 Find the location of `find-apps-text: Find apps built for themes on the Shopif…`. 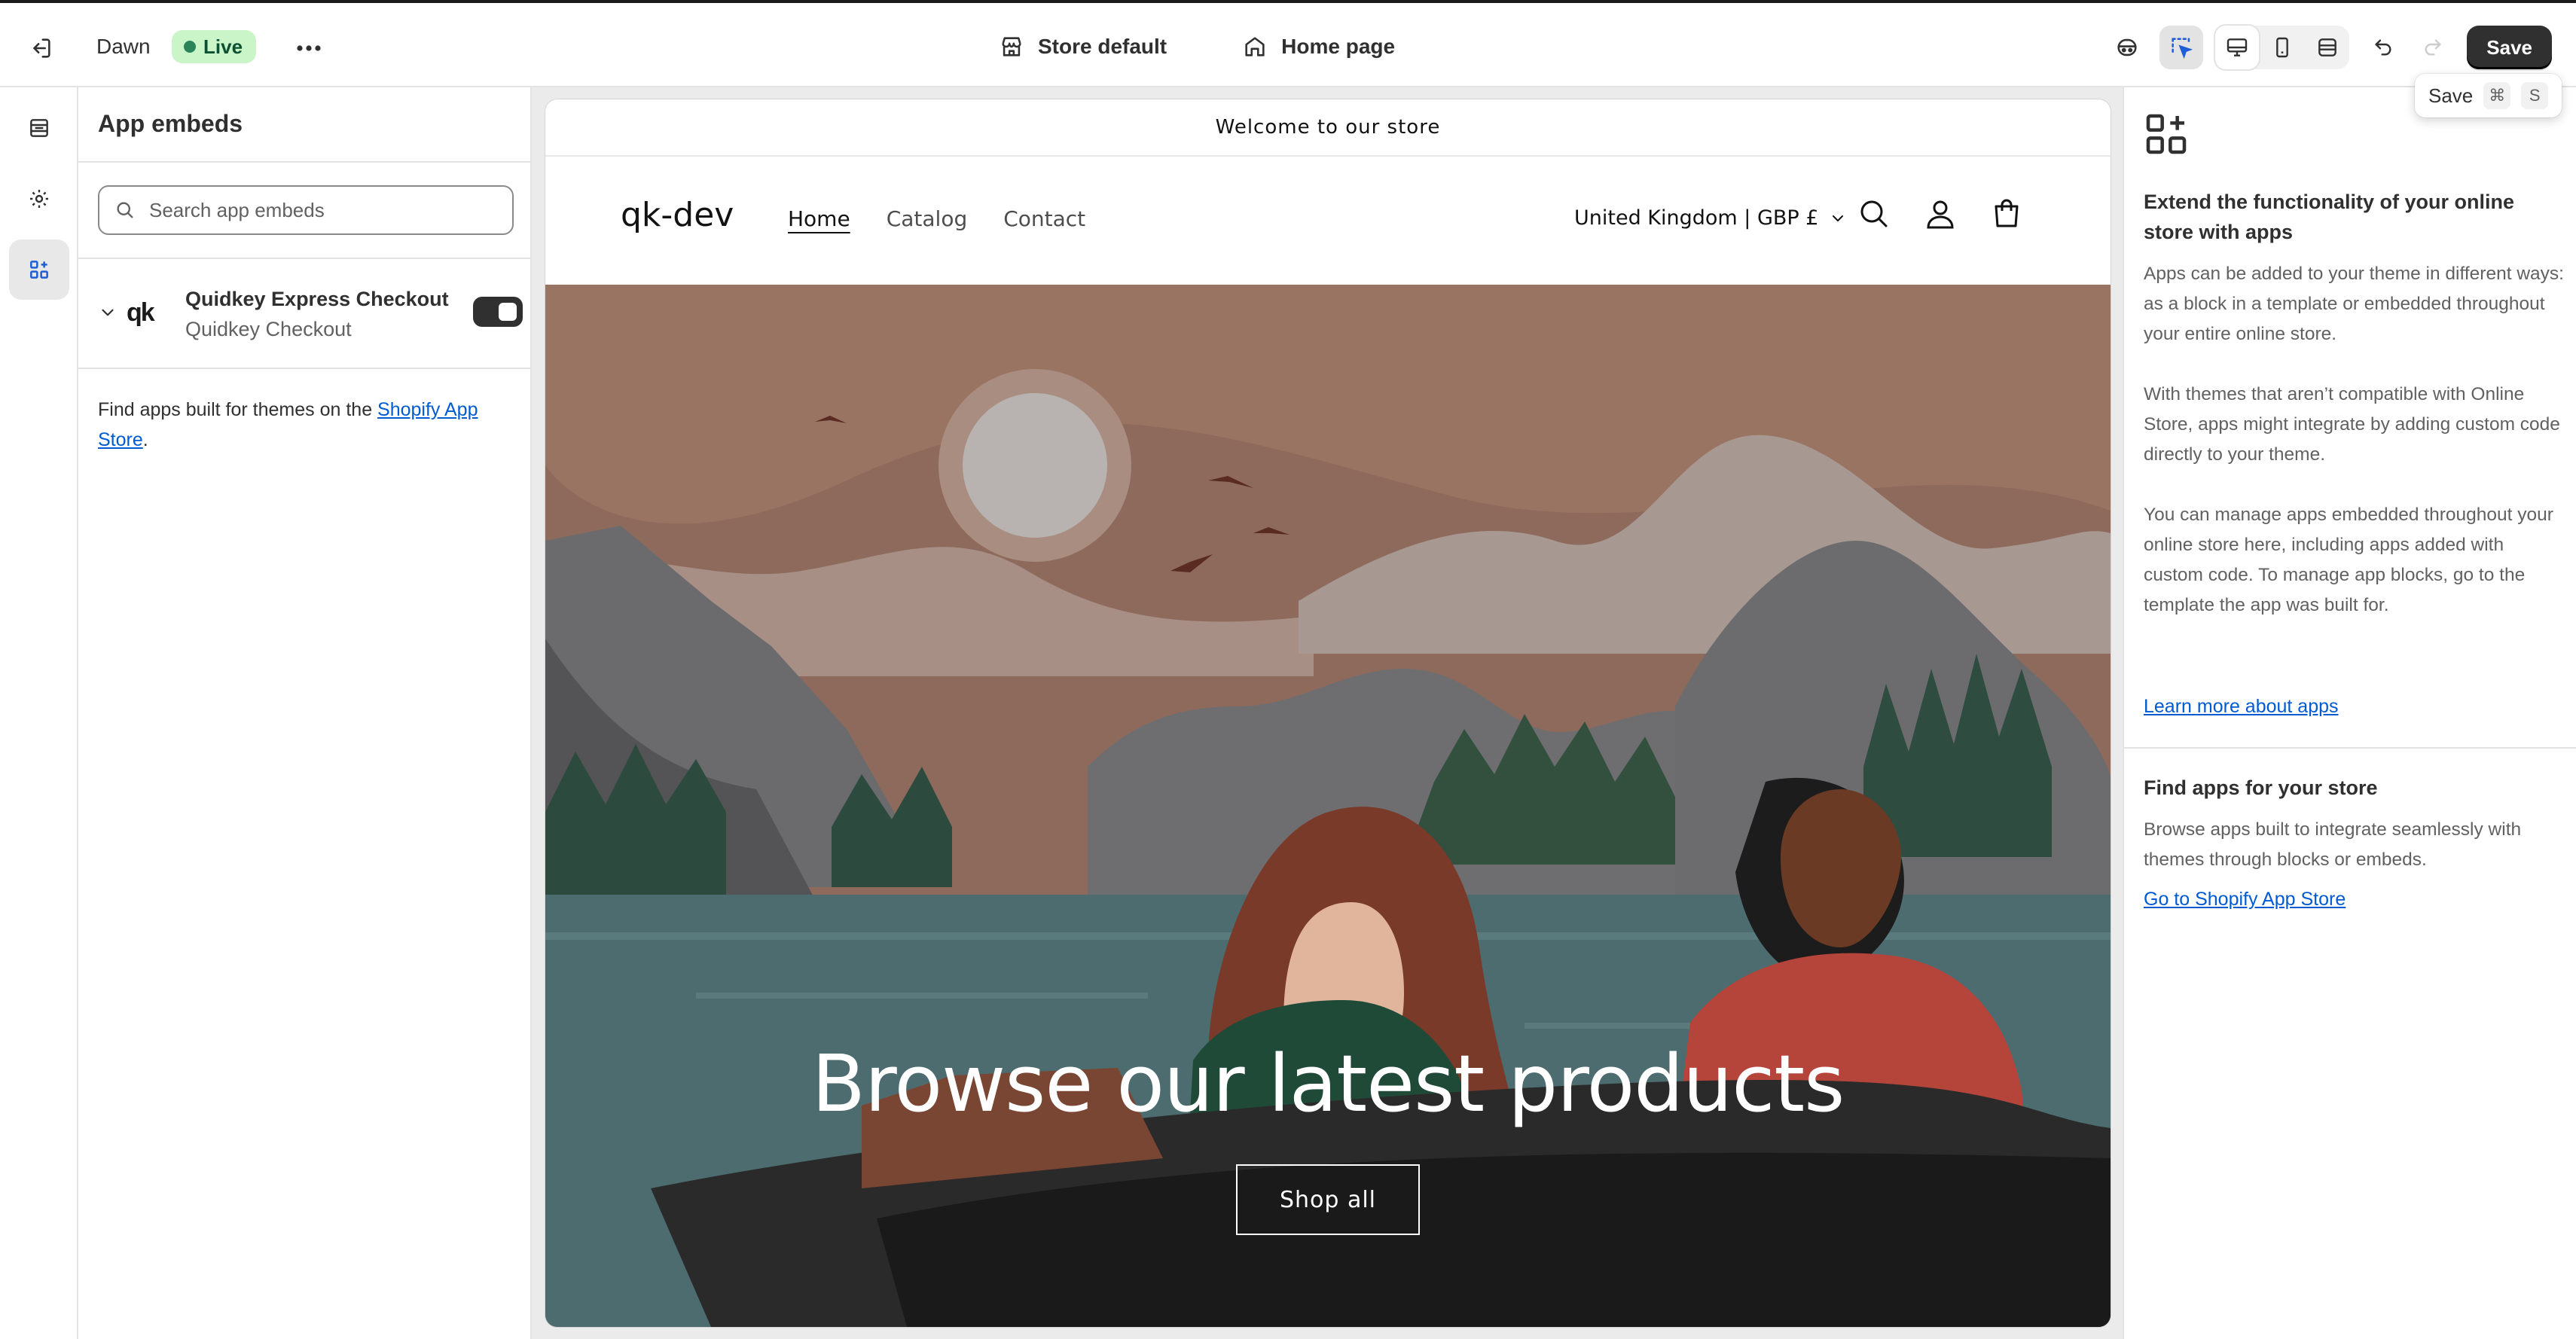

find-apps-text: Find apps built for themes on the Shopif… is located at coordinates (309, 425).